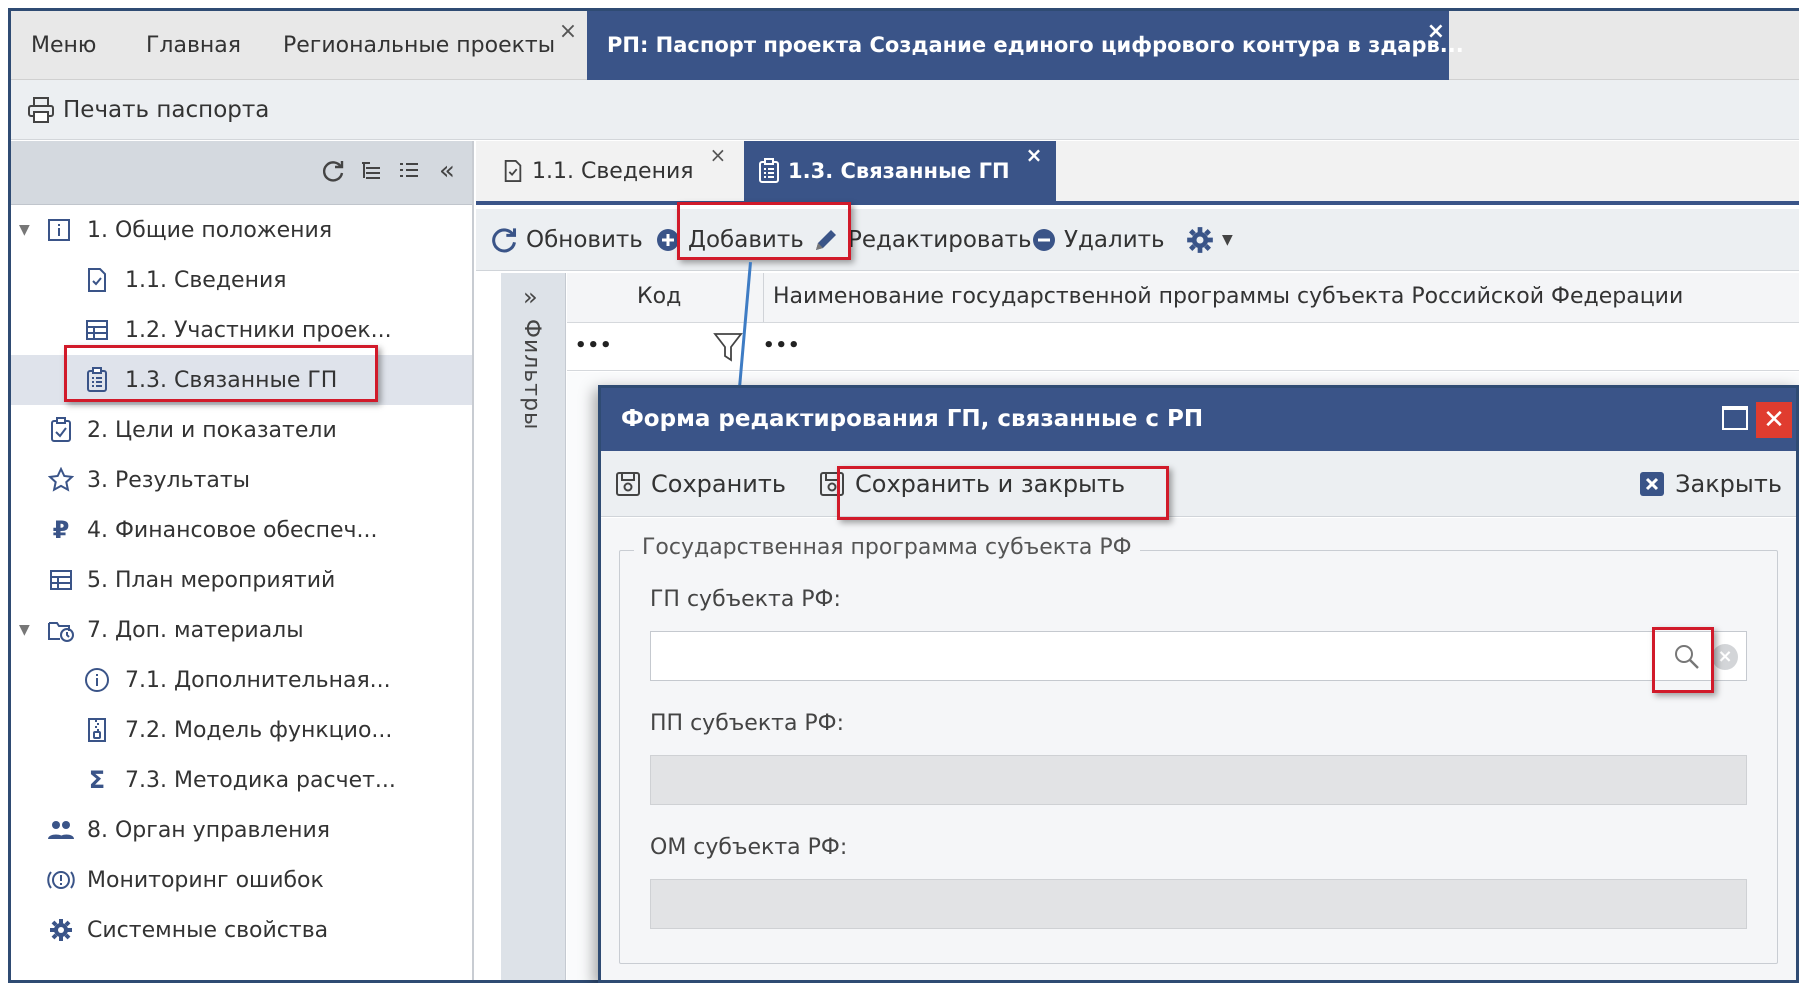 Image resolution: width=1799 pixels, height=983 pixels. What do you see at coordinates (1200, 240) in the screenshot?
I see `gear-icon` at bounding box center [1200, 240].